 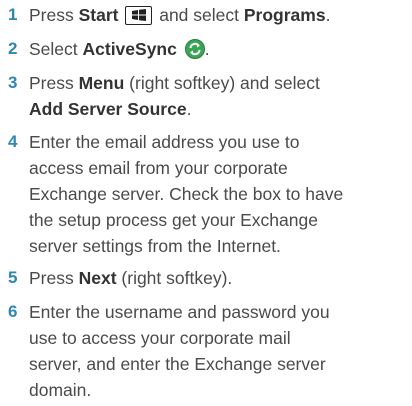 I want to click on step-text: Press Next (right softkey)., so click(x=131, y=278).